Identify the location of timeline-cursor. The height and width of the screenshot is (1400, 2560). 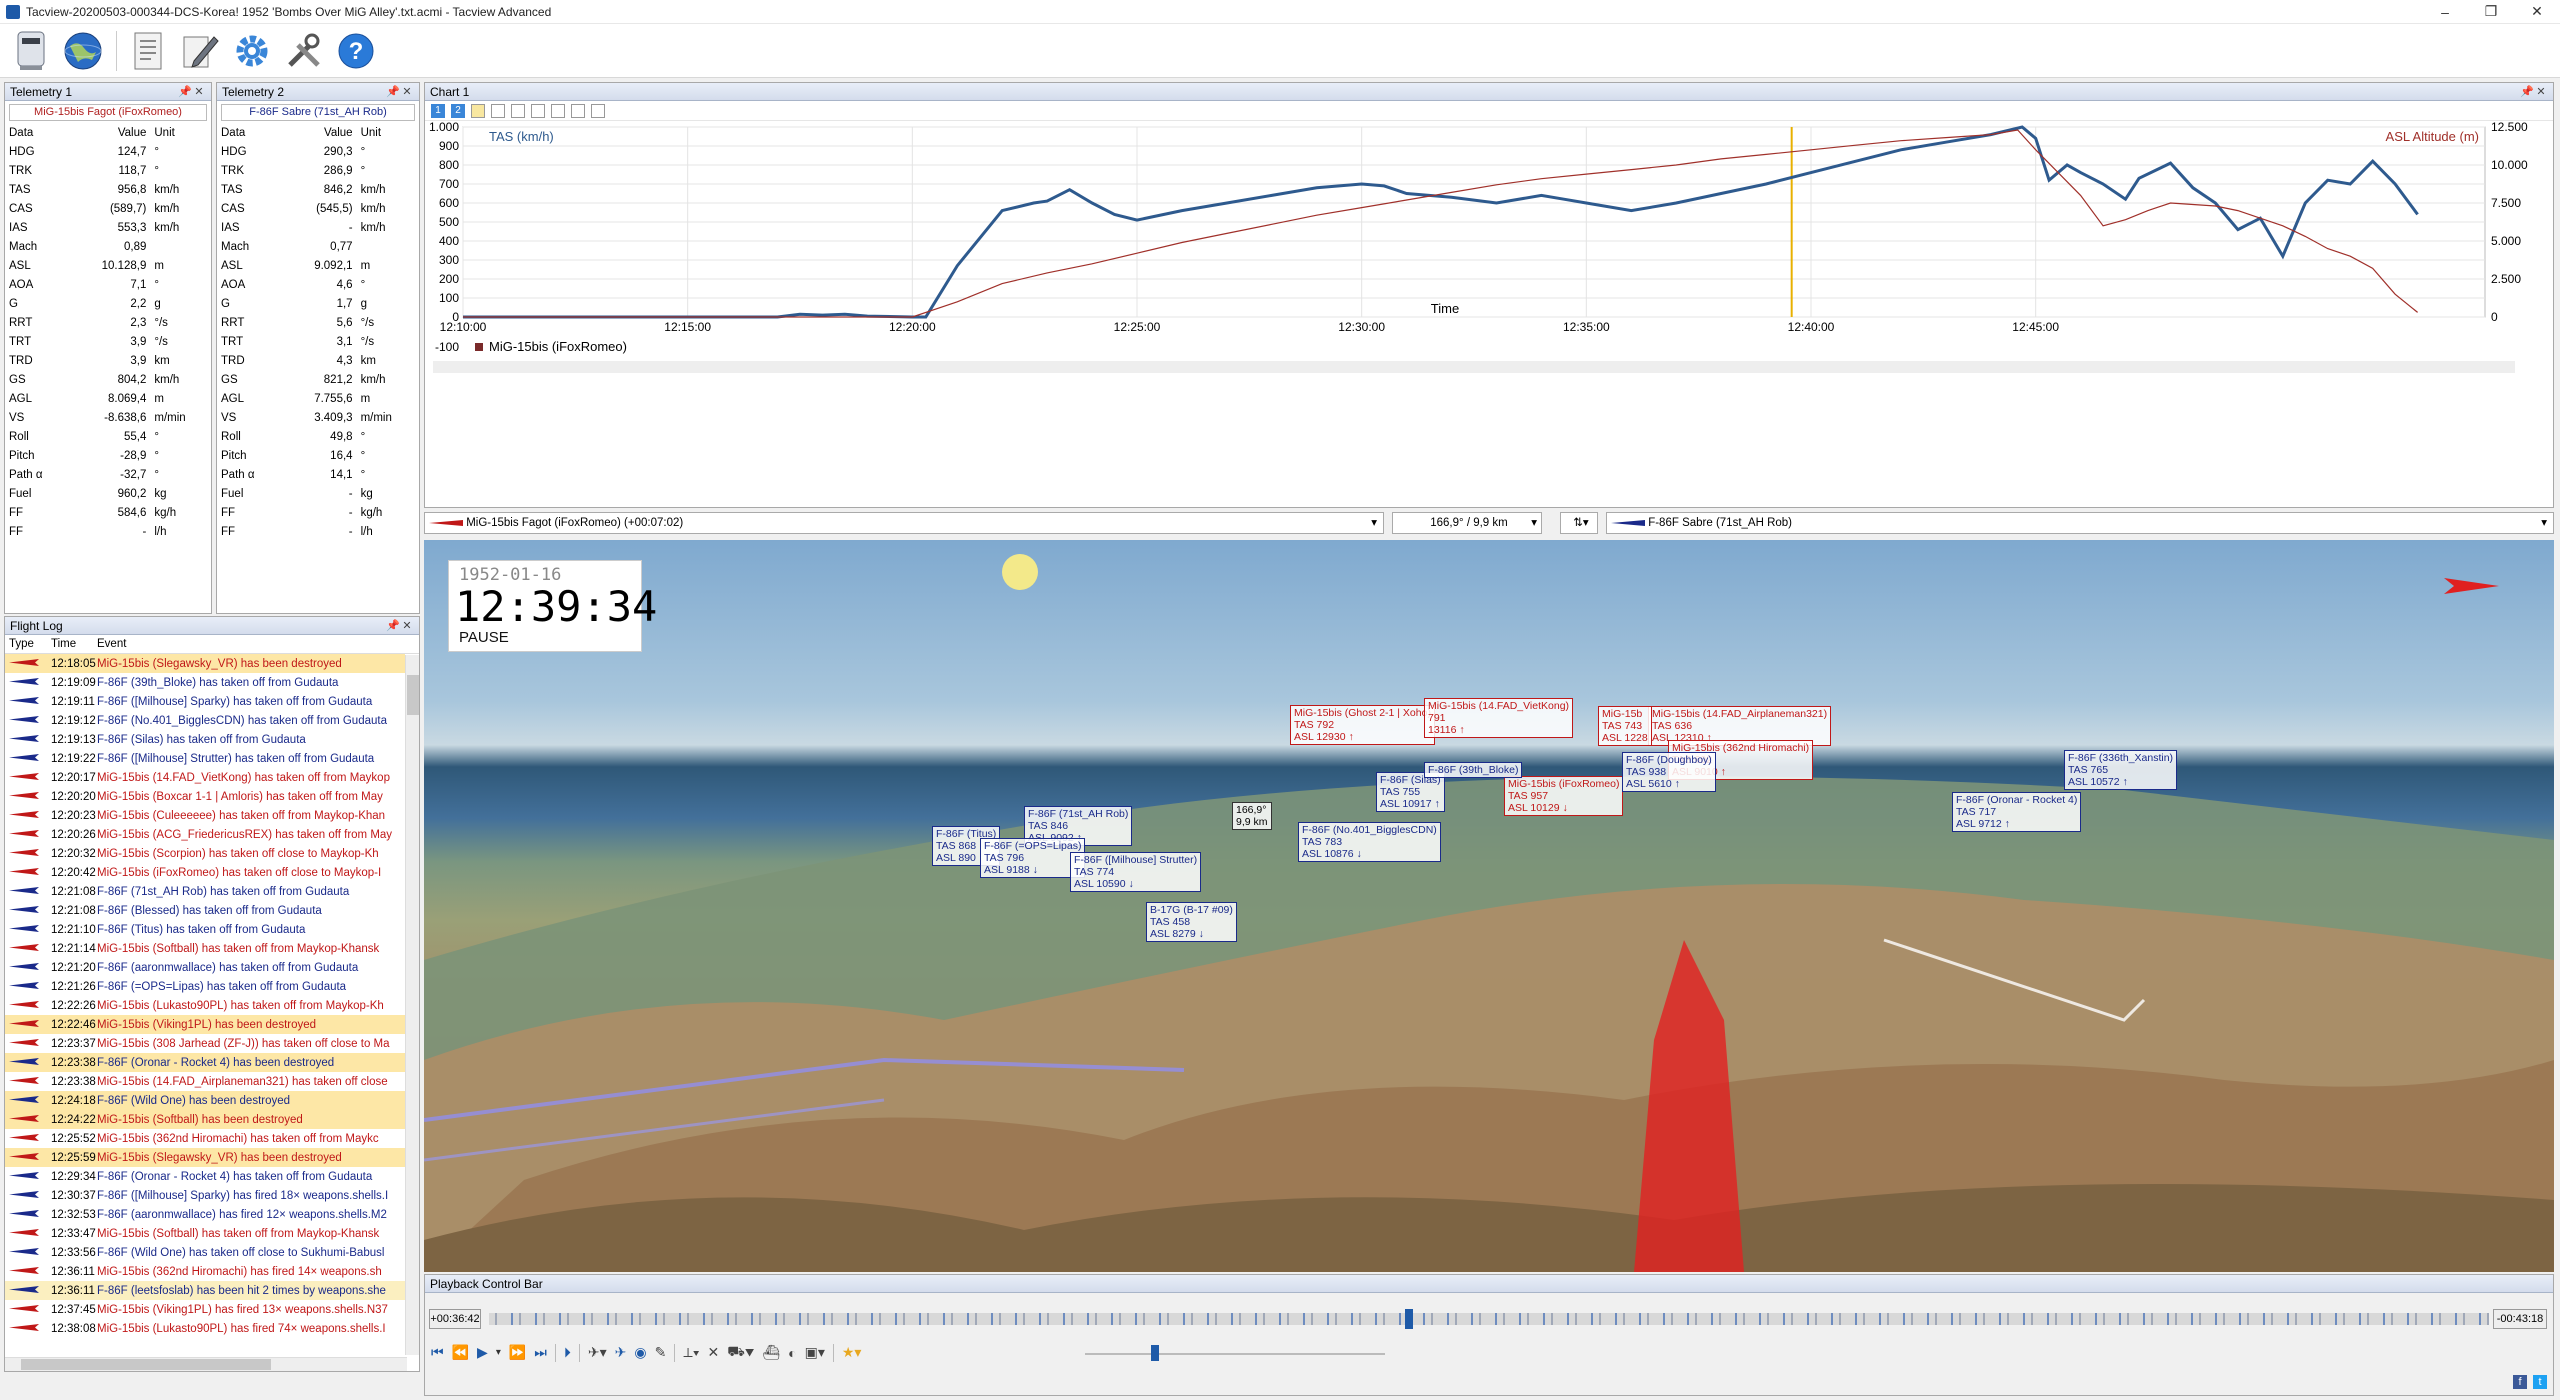
(1409, 1319).